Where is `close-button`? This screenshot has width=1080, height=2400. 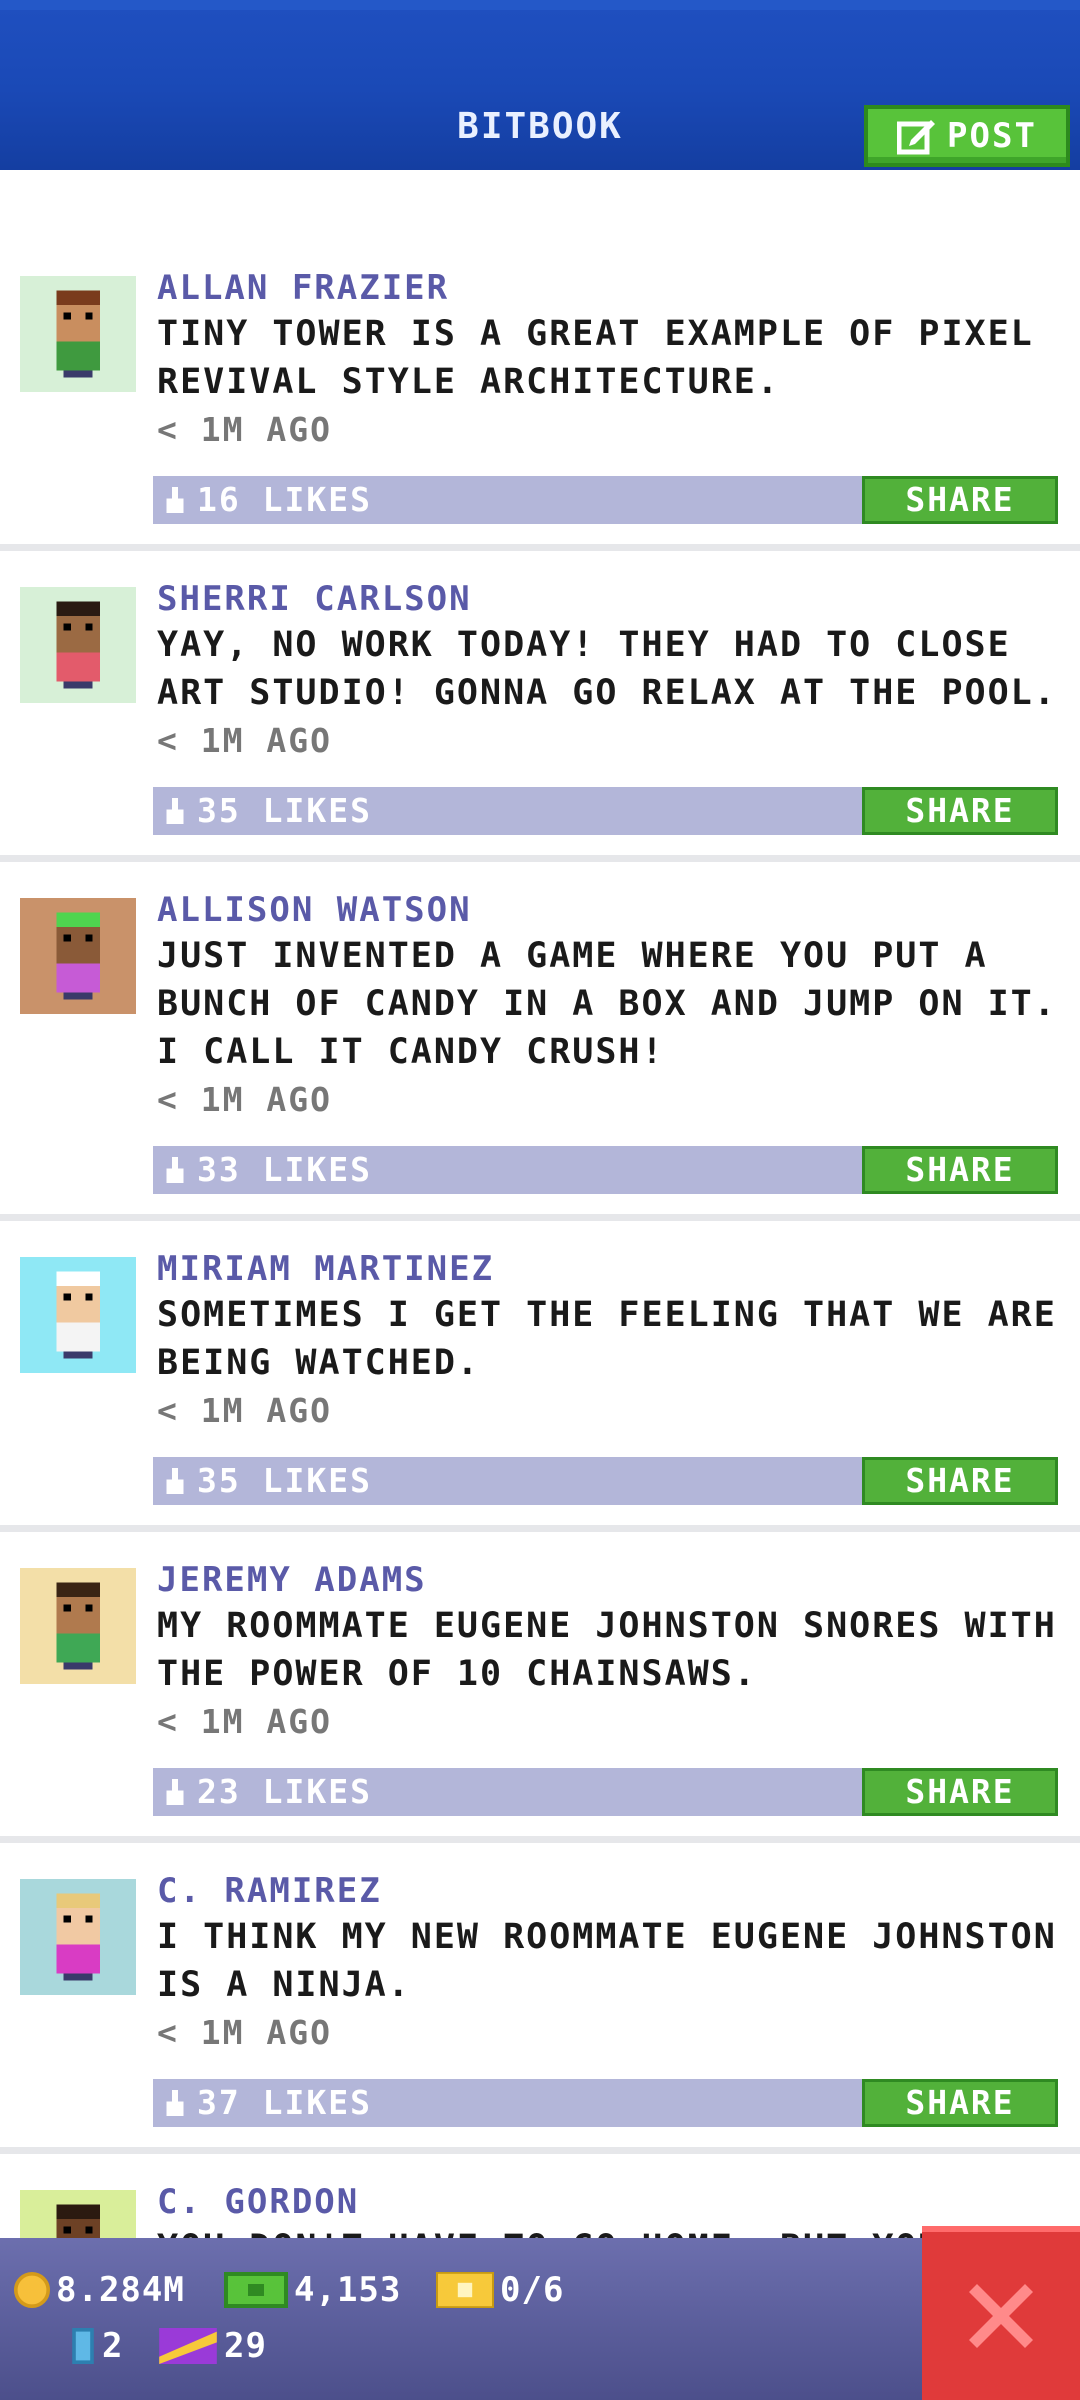 close-button is located at coordinates (1001, 2313).